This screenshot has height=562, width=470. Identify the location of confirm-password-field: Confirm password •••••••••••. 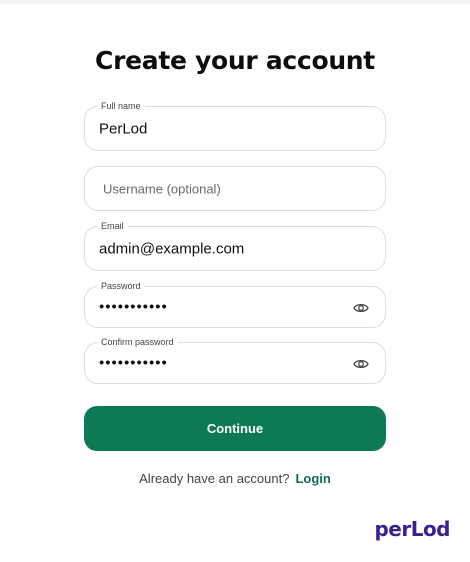
(235, 359).